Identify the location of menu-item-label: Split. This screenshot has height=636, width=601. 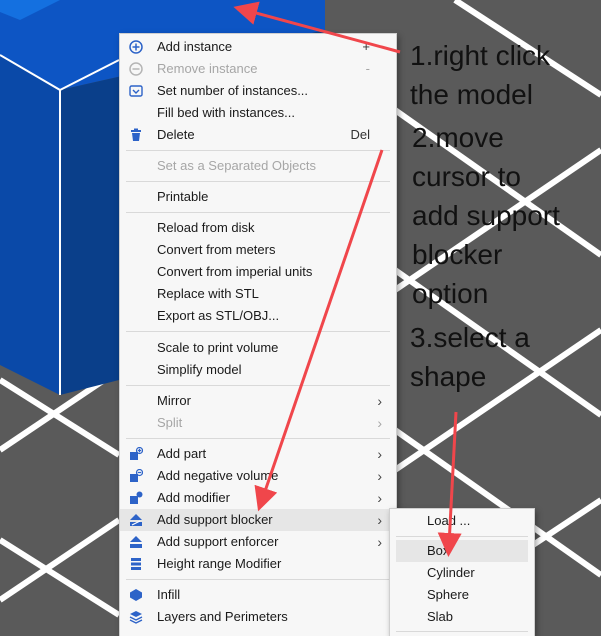
(170, 422).